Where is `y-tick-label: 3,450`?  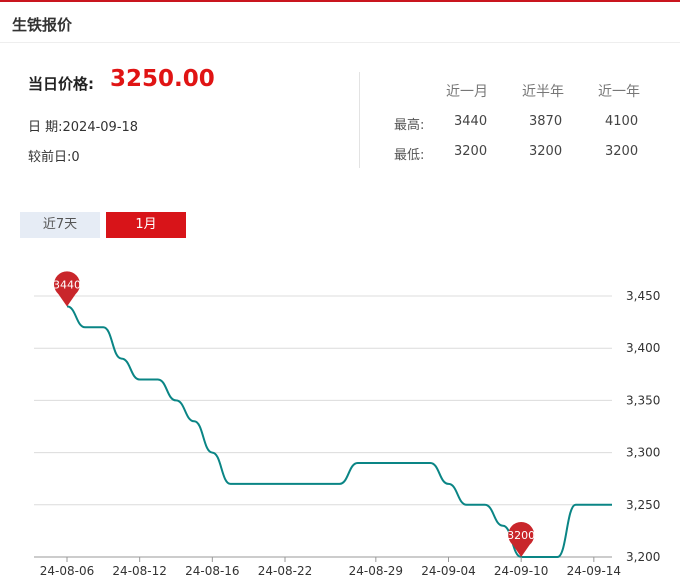 y-tick-label: 3,450 is located at coordinates (643, 296).